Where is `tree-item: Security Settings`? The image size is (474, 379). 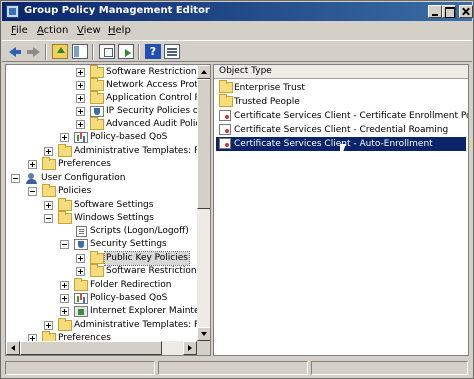
tree-item: Security Settings is located at coordinates (101, 244).